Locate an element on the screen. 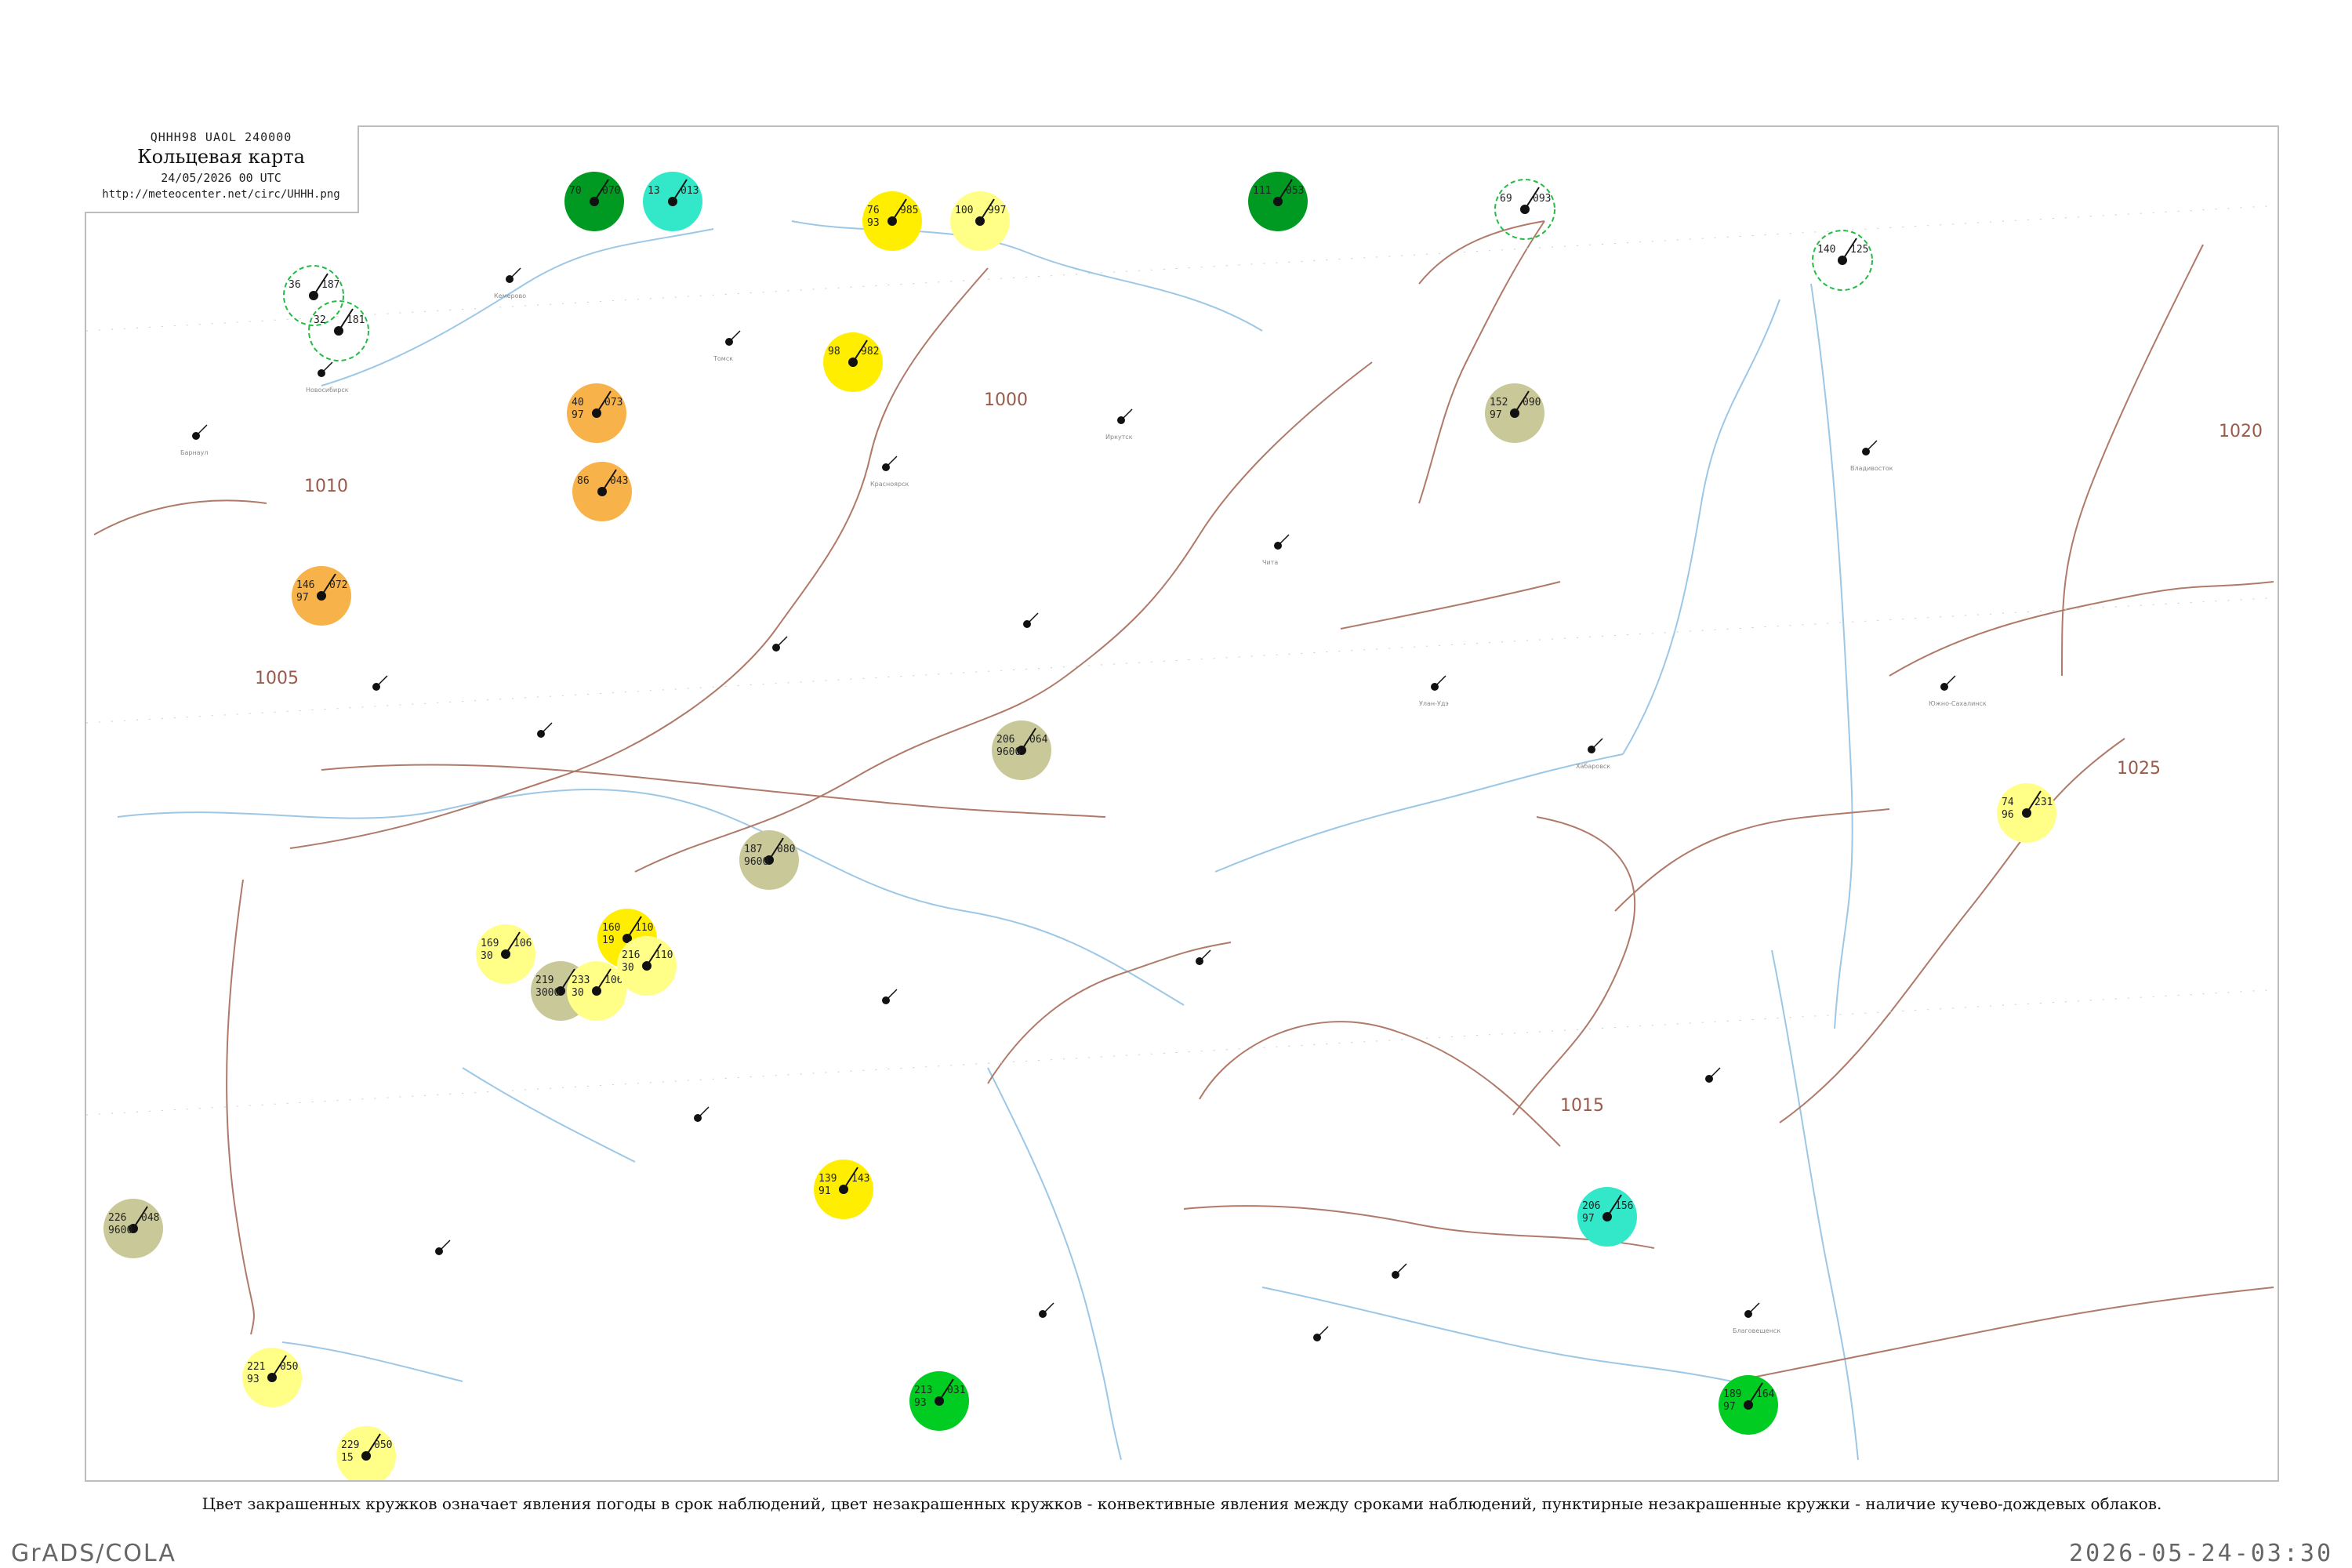  station-temp: 152 is located at coordinates (1499, 402).